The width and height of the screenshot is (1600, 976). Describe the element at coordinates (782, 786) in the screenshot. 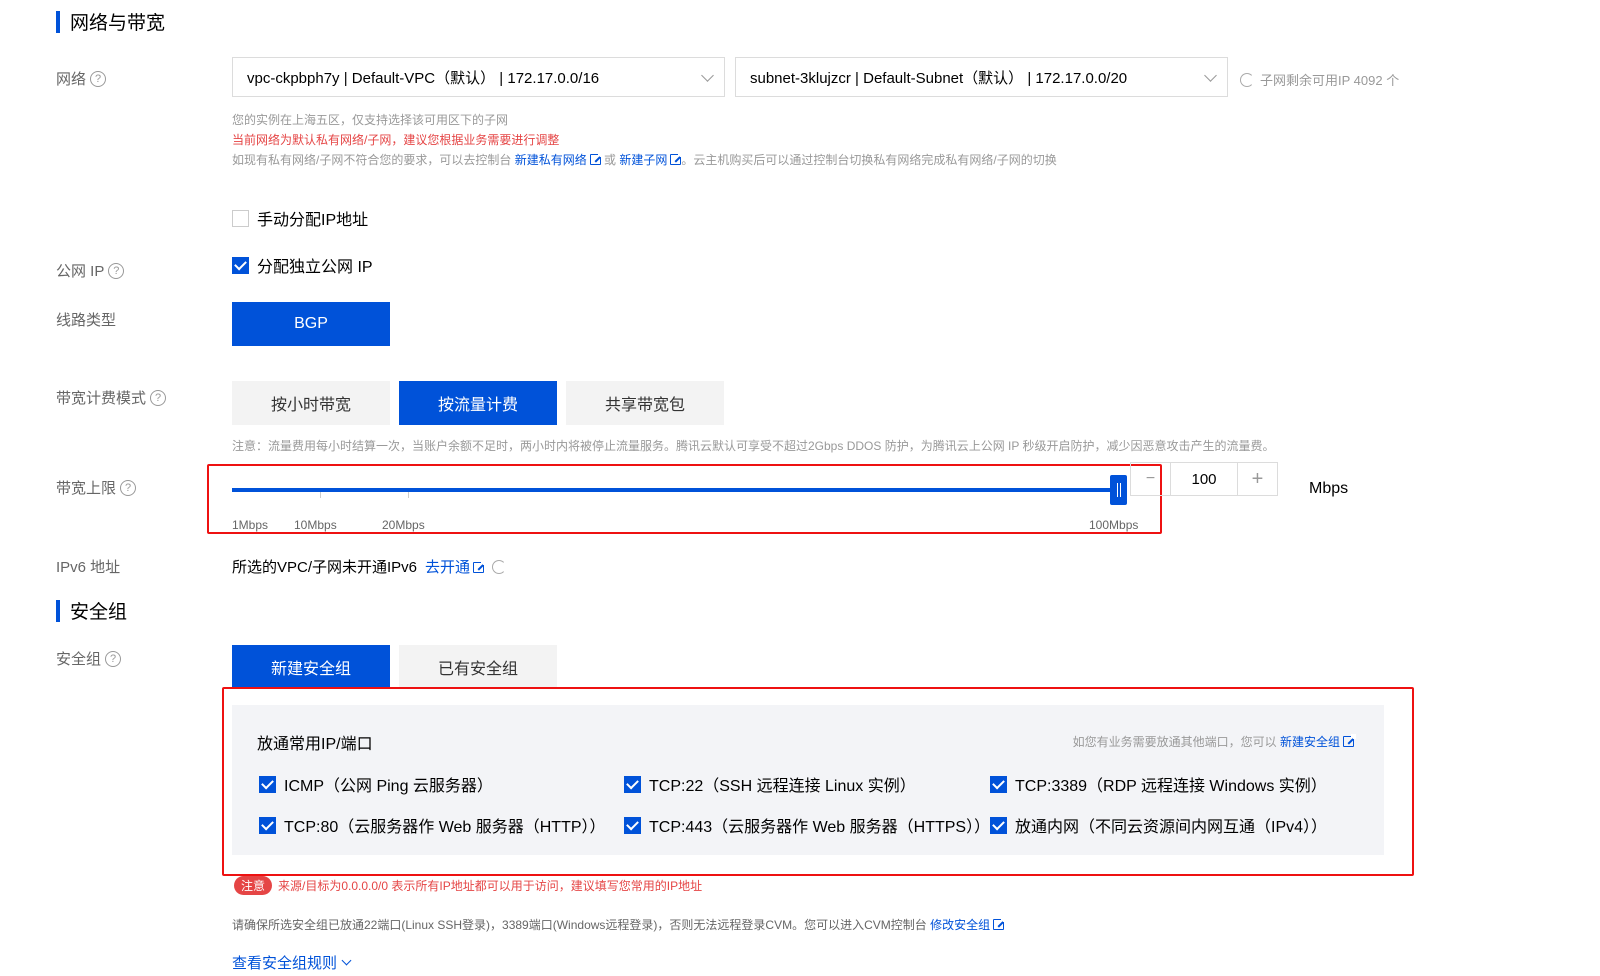

I see `rule-label: TCP:22（SSH 远程连接 Linux 实例）` at that location.